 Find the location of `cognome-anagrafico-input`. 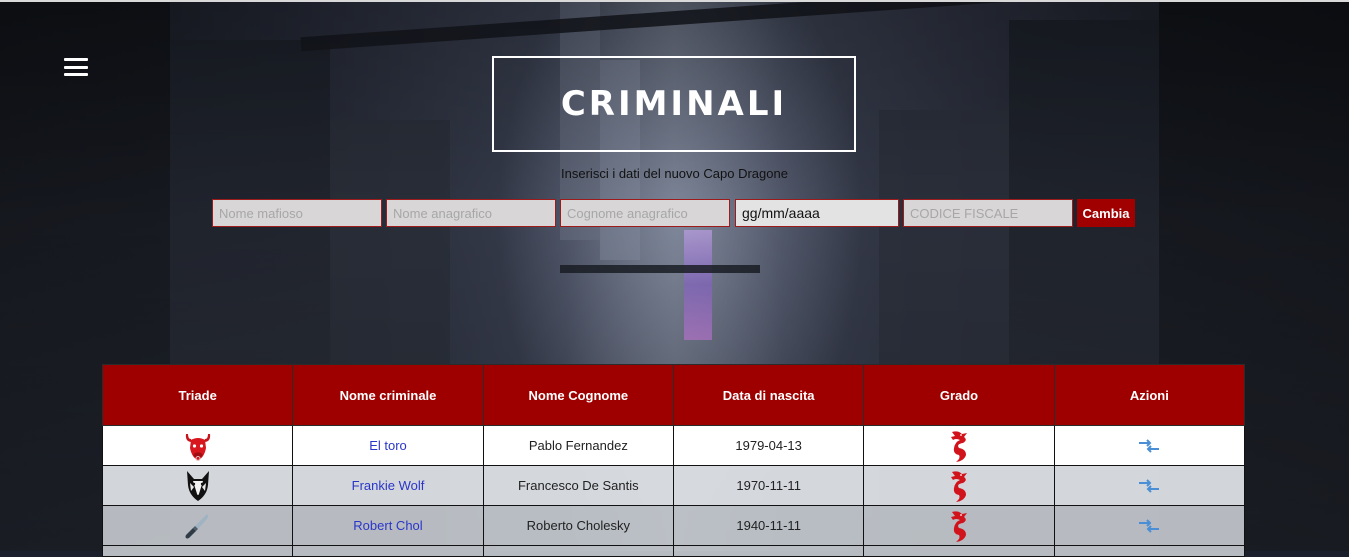

cognome-anagrafico-input is located at coordinates (645, 213).